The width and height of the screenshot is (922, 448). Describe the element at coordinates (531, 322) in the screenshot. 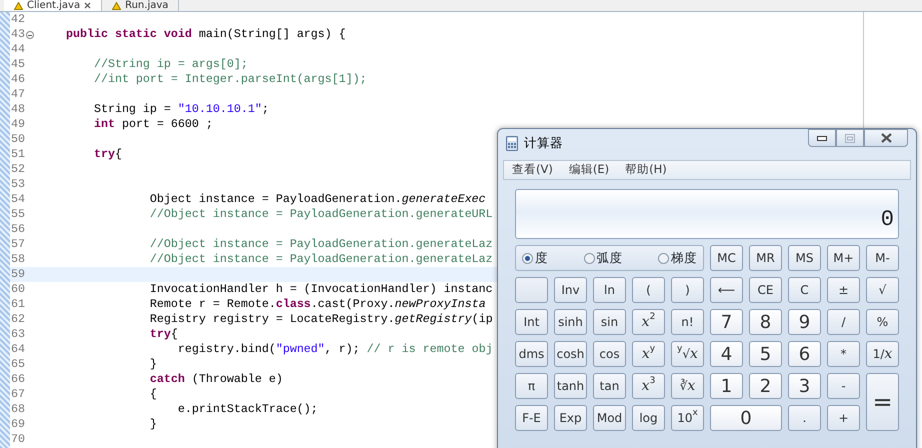

I see `function-button: Int` at that location.